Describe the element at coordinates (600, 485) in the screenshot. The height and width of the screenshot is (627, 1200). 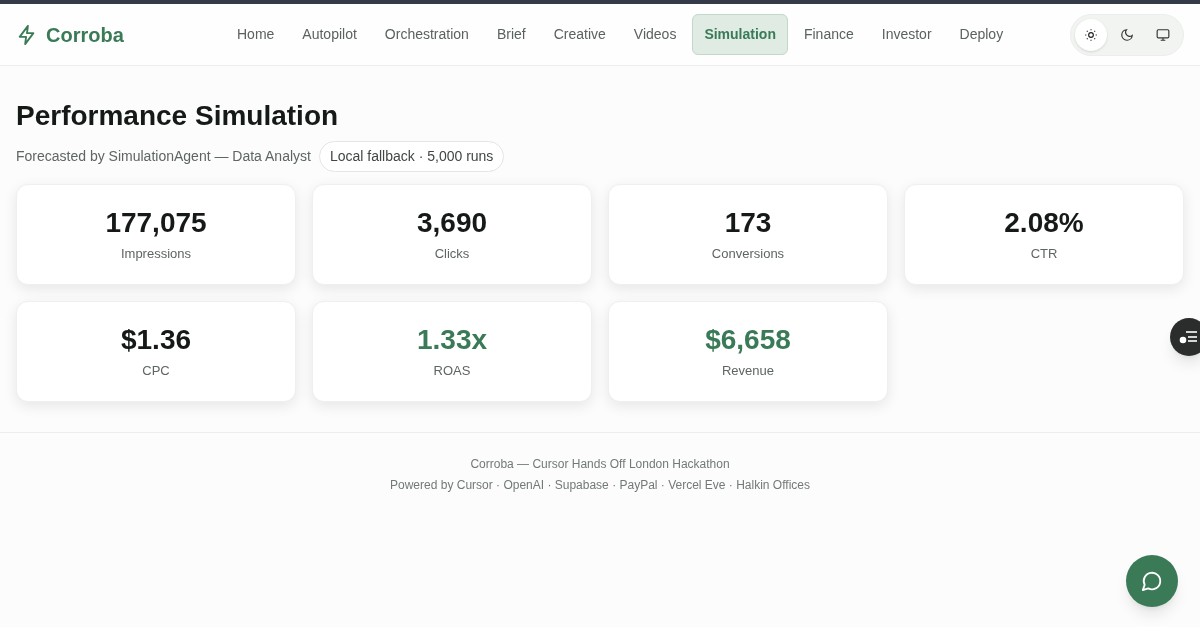
I see `footer-text: Powered by Cursor · OpenAI · Supabase · PayPal · Vercel Eve · Halkin Offices` at that location.